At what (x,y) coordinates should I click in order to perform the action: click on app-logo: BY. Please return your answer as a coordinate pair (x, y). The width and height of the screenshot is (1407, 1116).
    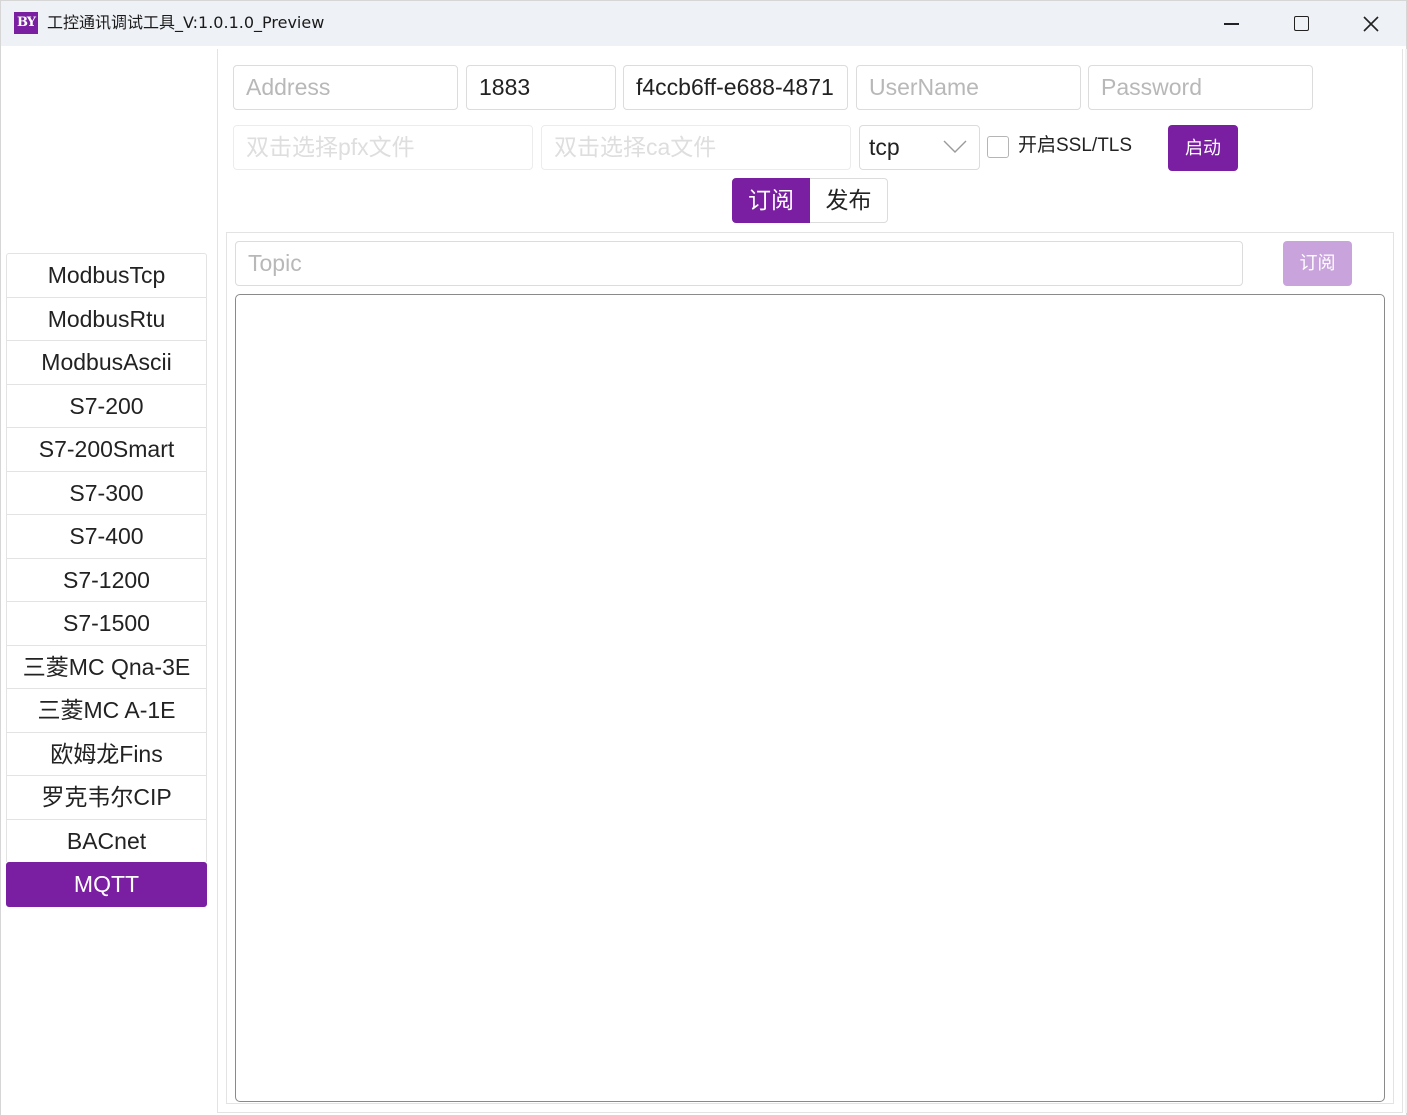
    Looking at the image, I should click on (26, 23).